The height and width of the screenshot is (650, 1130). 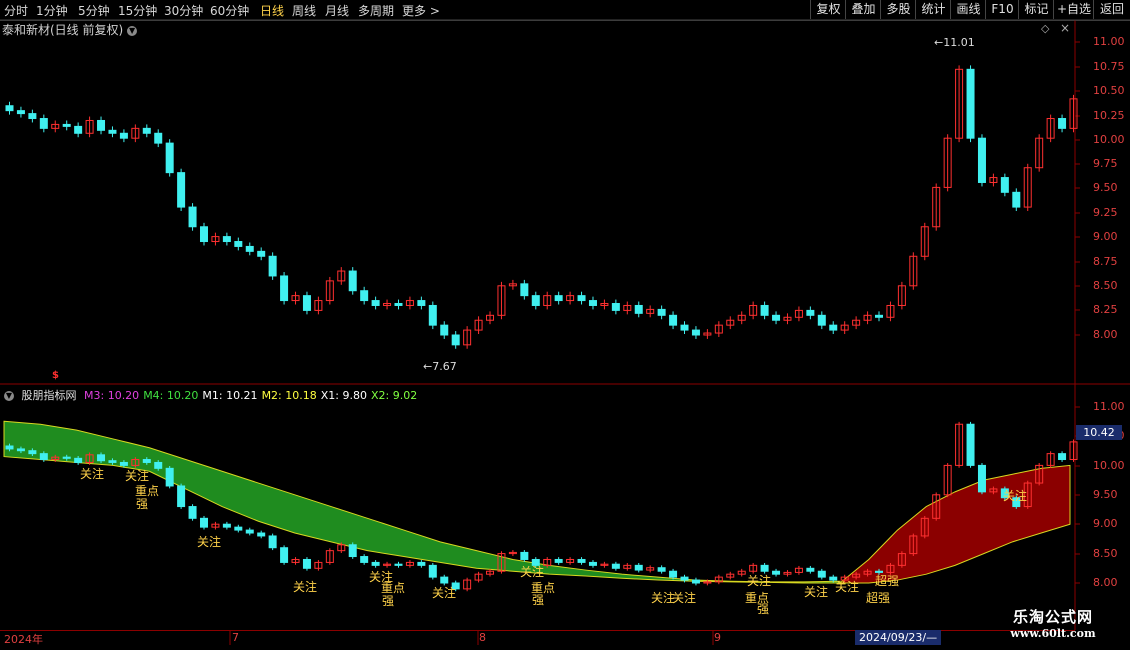 What do you see at coordinates (887, 580) in the screenshot?
I see `signal-label: 超强` at bounding box center [887, 580].